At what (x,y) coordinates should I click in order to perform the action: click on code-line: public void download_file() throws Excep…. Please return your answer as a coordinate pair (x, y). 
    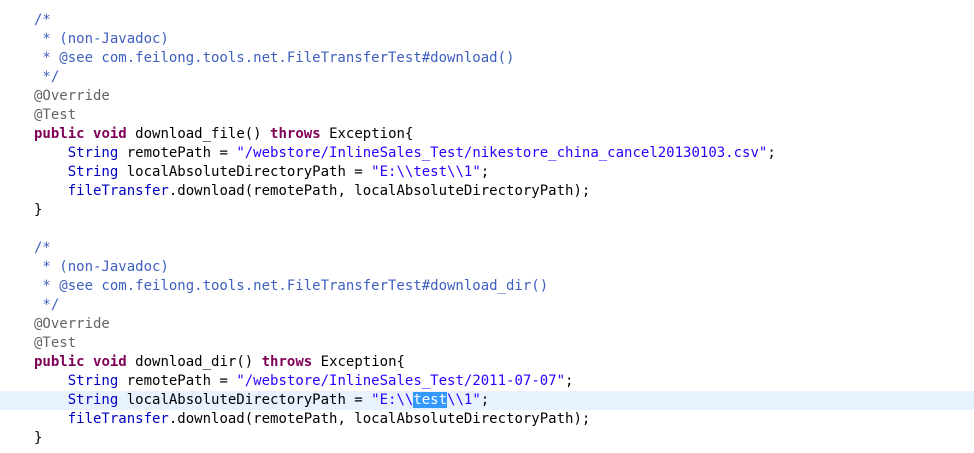
    Looking at the image, I should click on (487, 134).